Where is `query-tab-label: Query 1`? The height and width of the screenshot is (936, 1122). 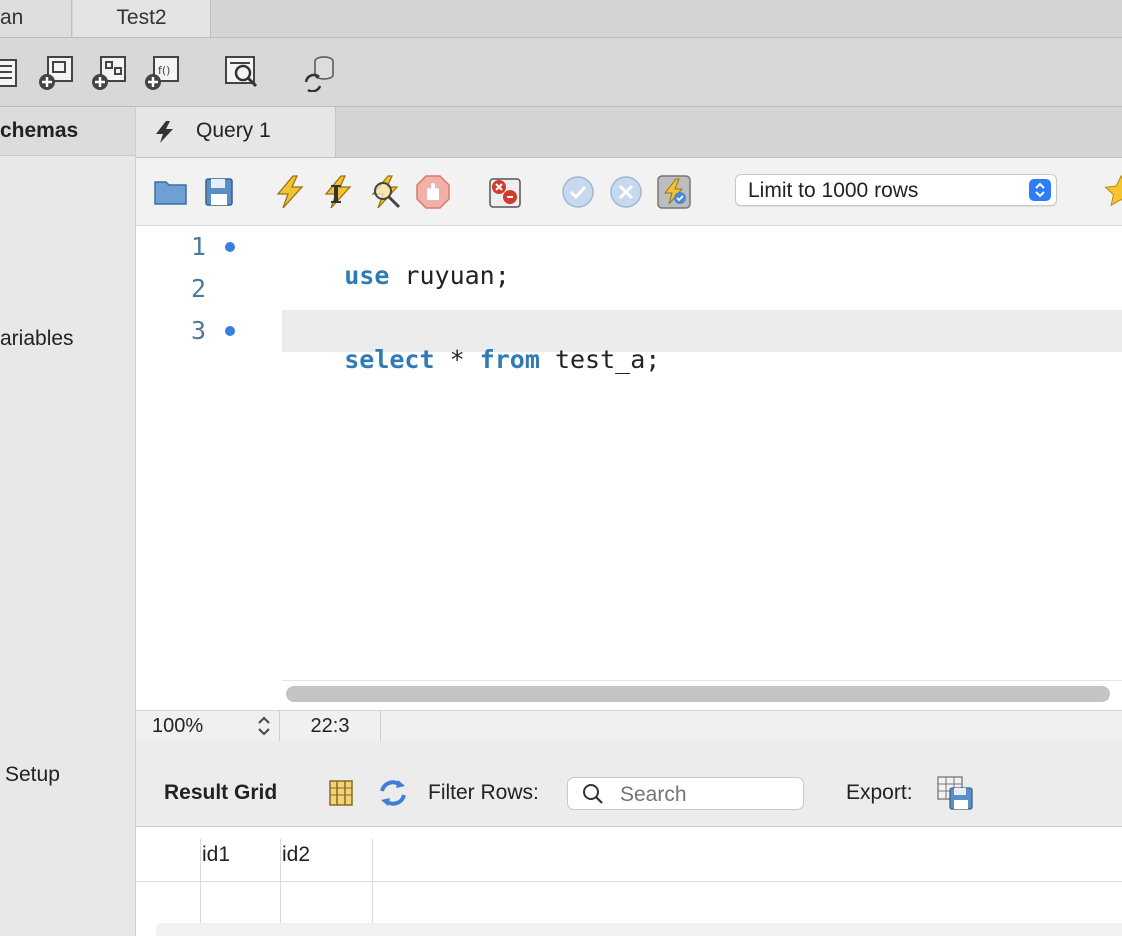 query-tab-label: Query 1 is located at coordinates (233, 130).